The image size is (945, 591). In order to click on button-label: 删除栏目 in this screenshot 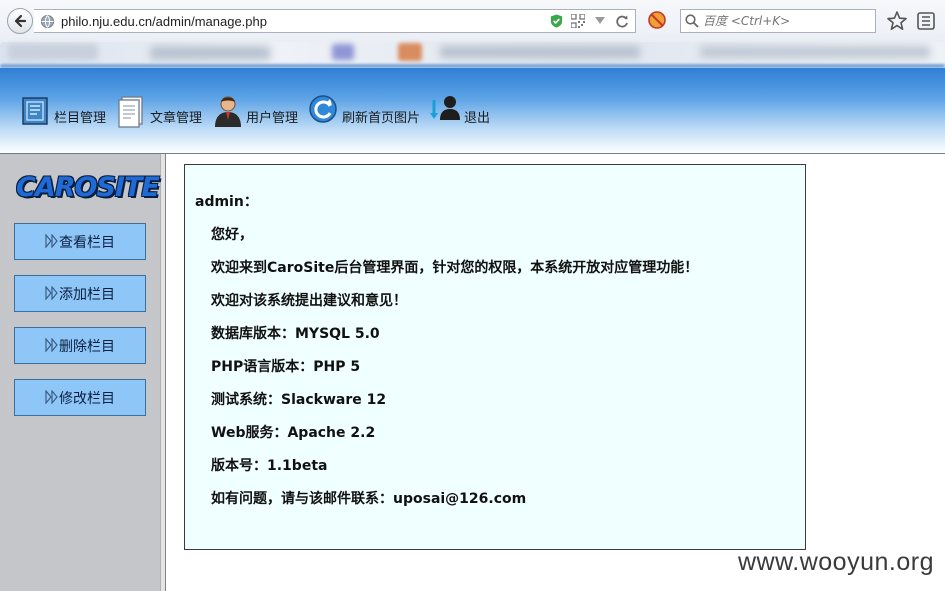, I will do `click(87, 346)`.